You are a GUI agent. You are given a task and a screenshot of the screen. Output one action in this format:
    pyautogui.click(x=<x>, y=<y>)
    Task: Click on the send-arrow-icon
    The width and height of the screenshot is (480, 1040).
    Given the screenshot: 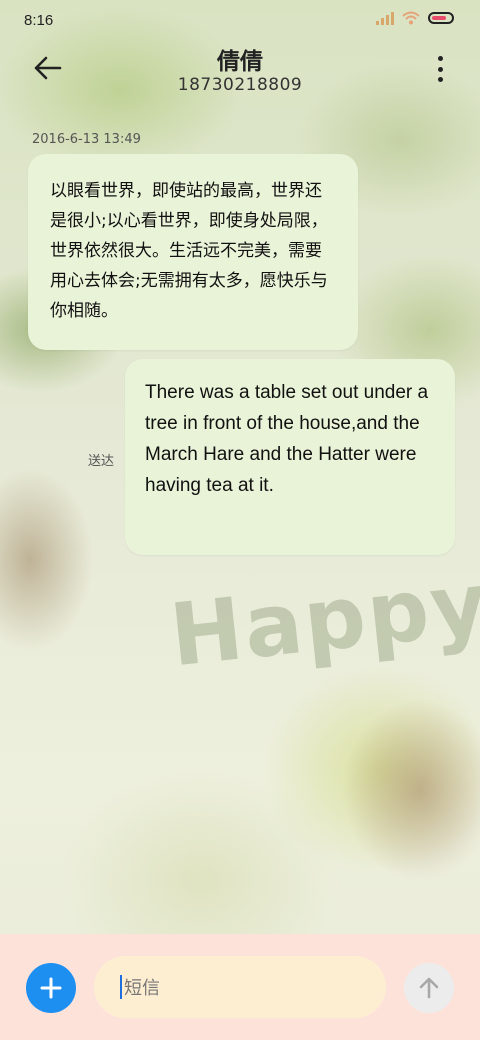 What is the action you would take?
    pyautogui.click(x=429, y=988)
    